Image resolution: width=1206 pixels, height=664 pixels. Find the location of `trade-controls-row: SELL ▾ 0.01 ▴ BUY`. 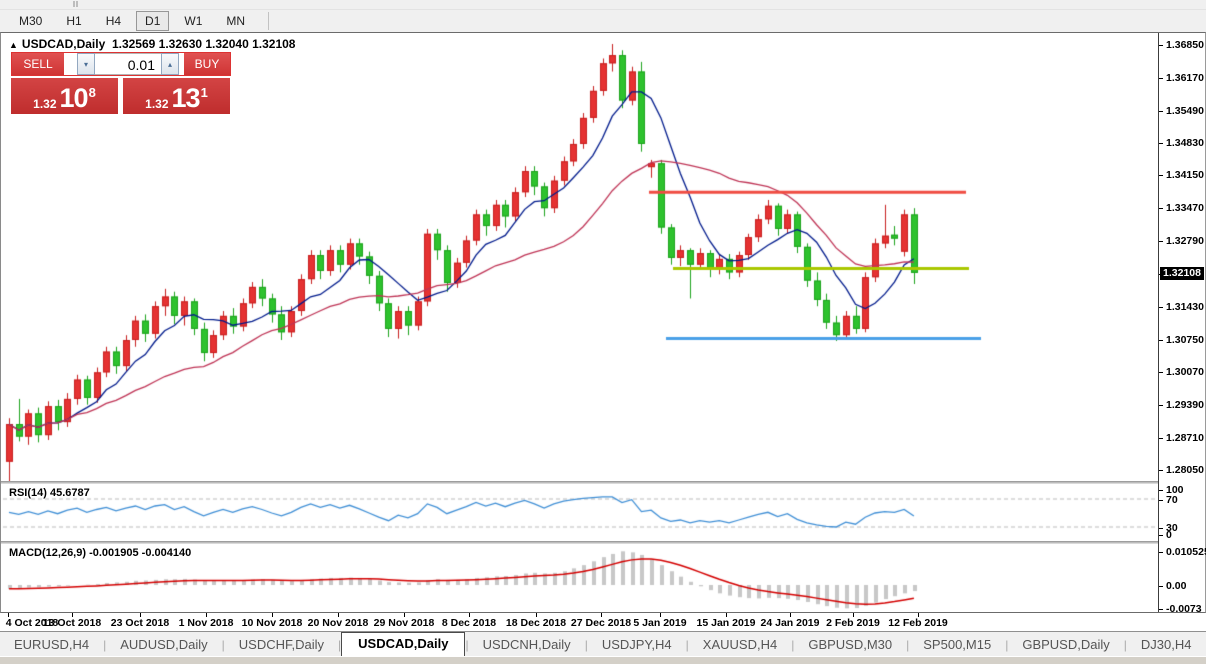

trade-controls-row: SELL ▾ 0.01 ▴ BUY is located at coordinates (121, 64).